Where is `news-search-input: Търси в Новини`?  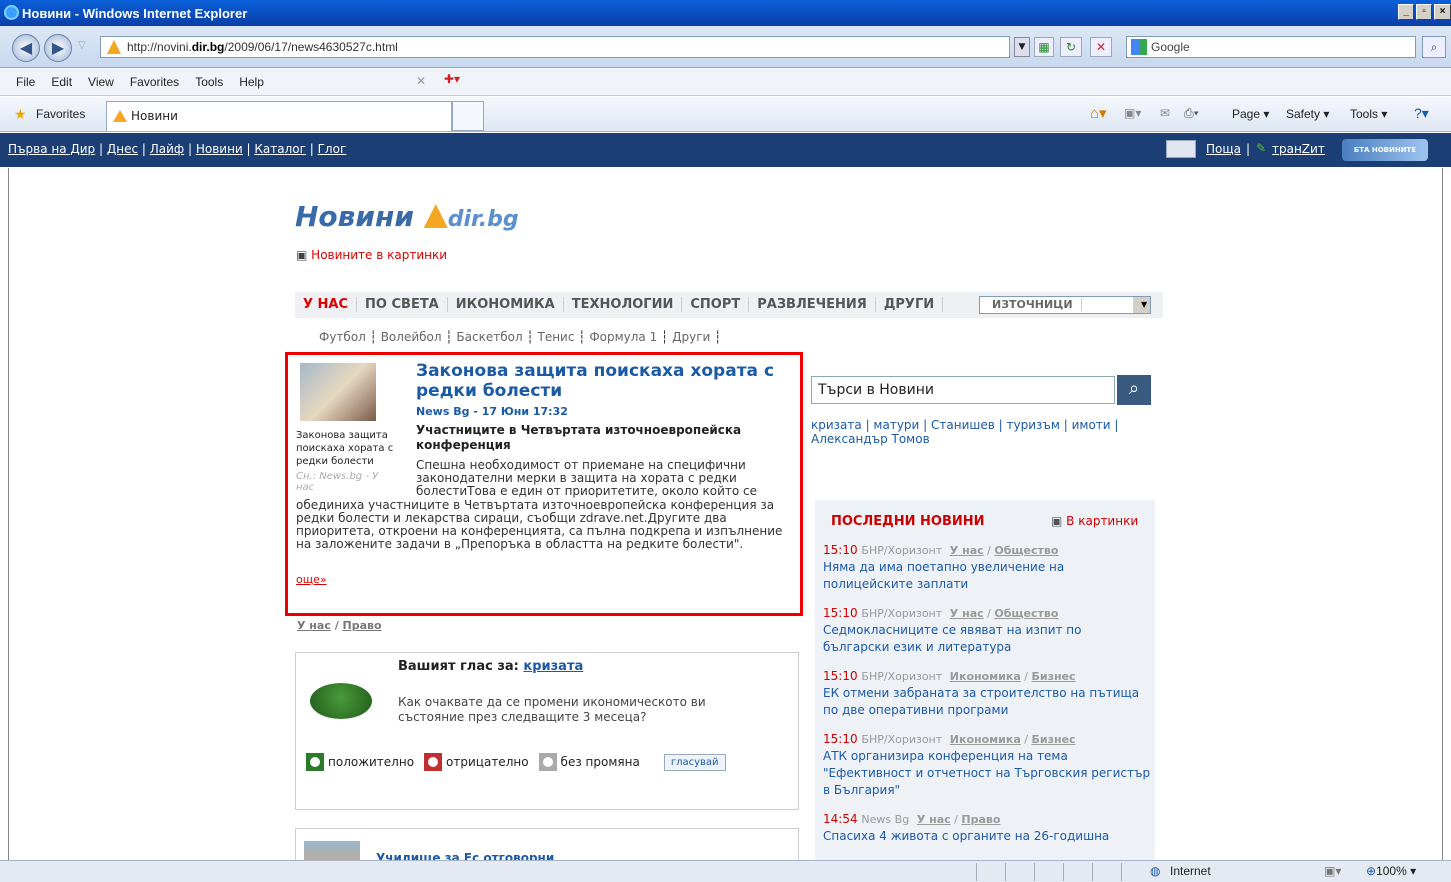 news-search-input: Търси в Новини is located at coordinates (963, 390).